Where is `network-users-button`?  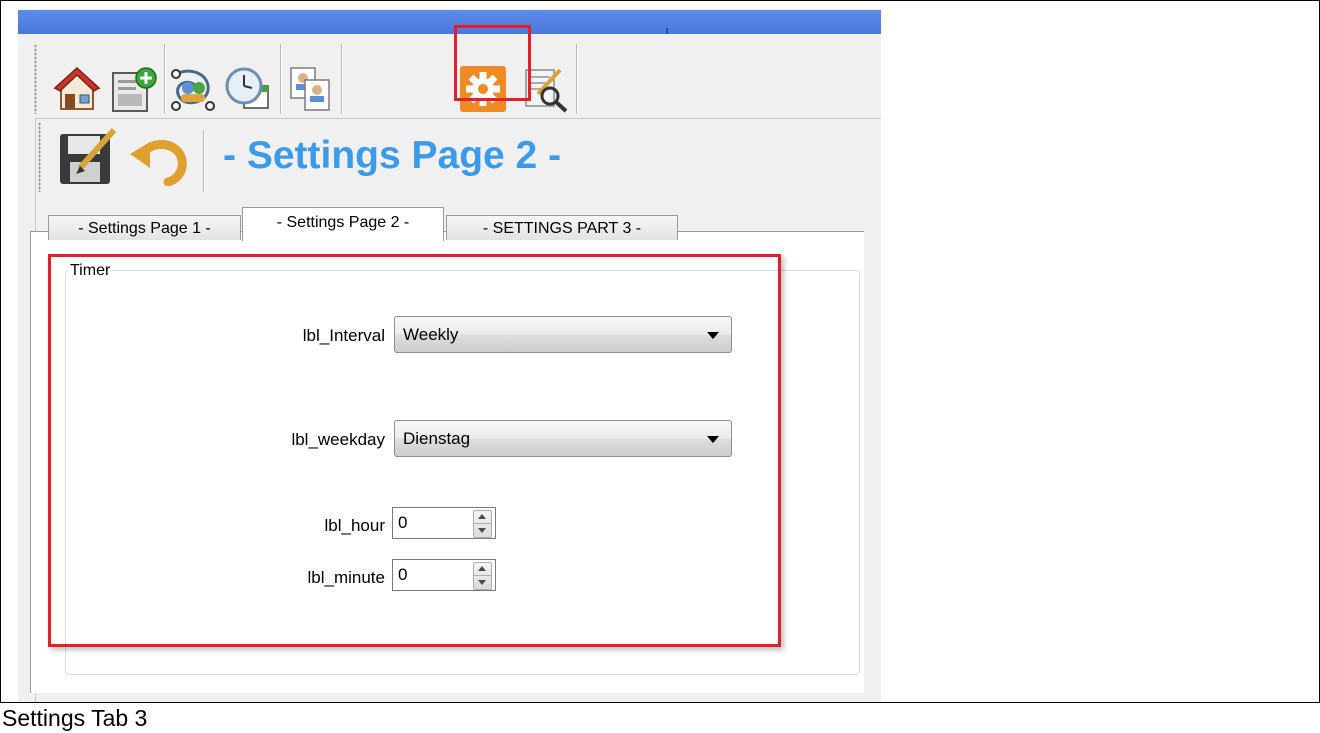
network-users-button is located at coordinates (193, 89).